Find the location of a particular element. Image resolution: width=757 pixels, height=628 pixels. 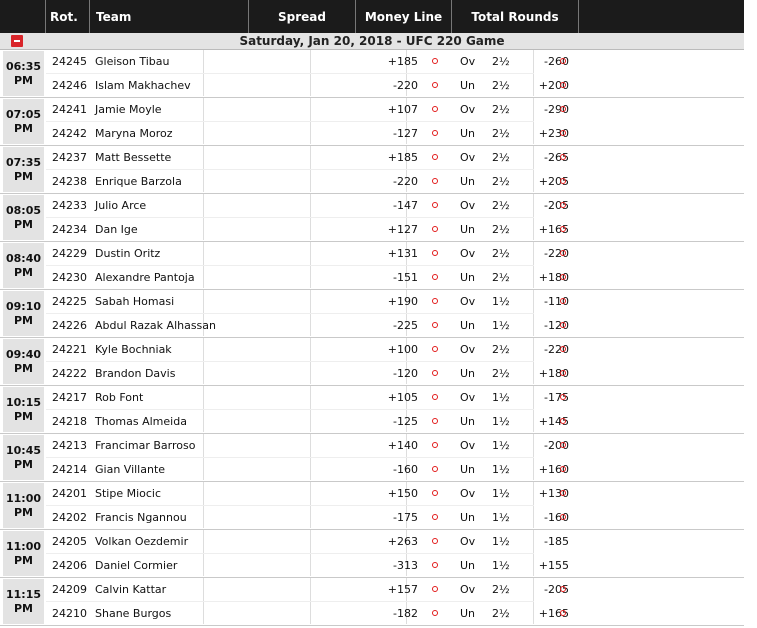

money-line-odds: +140 is located at coordinates (398, 446).